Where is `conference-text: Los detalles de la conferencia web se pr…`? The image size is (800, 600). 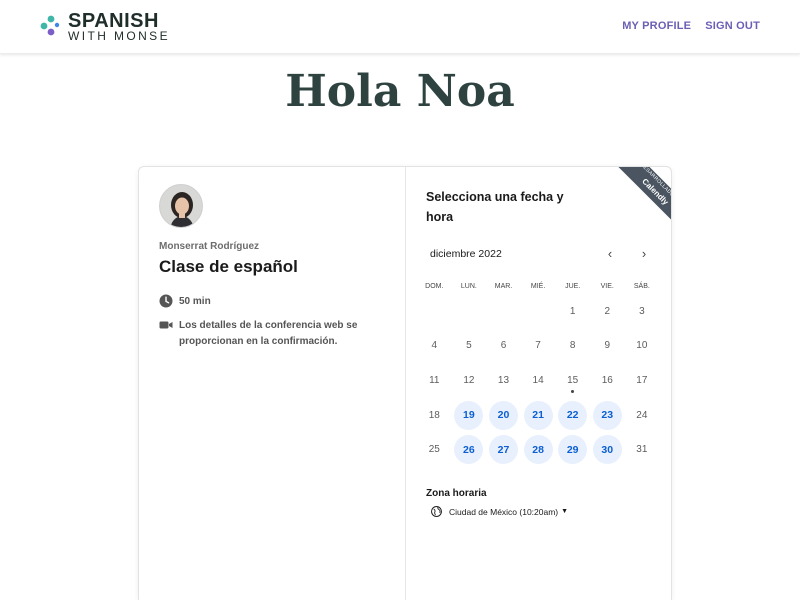
conference-text: Los detalles de la conferencia web se pr… is located at coordinates (268, 333).